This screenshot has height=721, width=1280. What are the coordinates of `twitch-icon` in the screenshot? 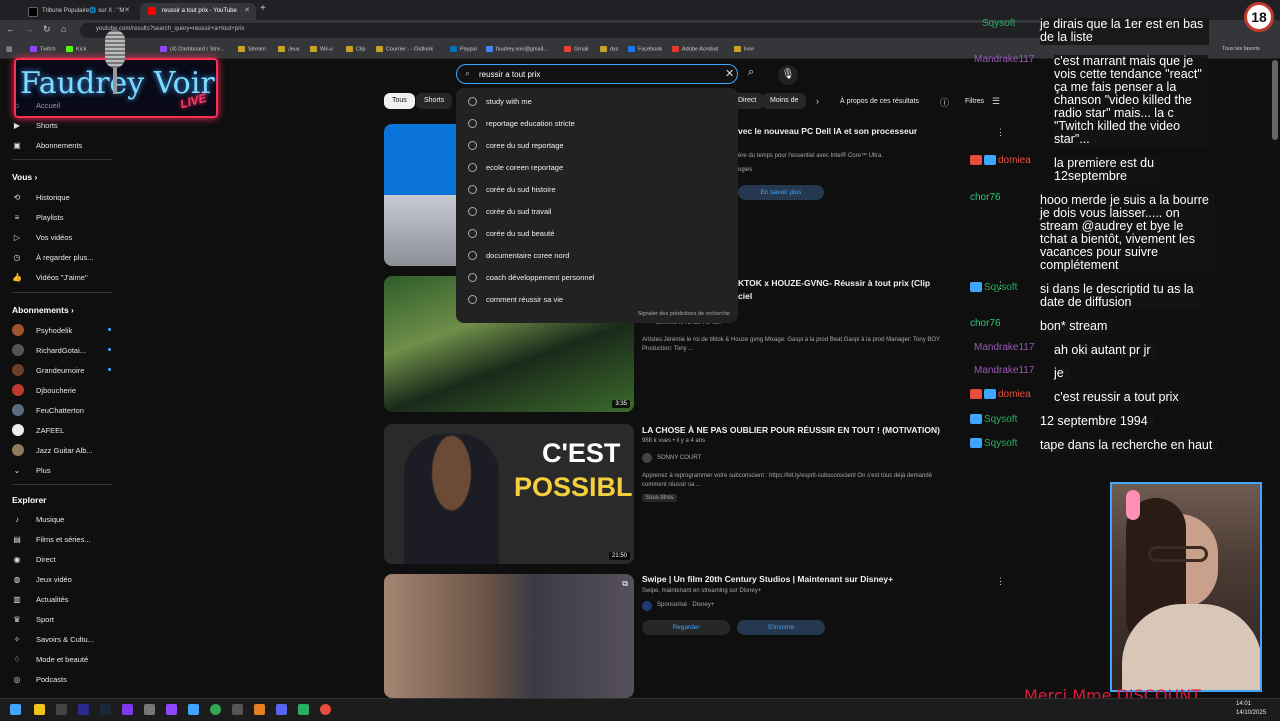 It's located at (171, 709).